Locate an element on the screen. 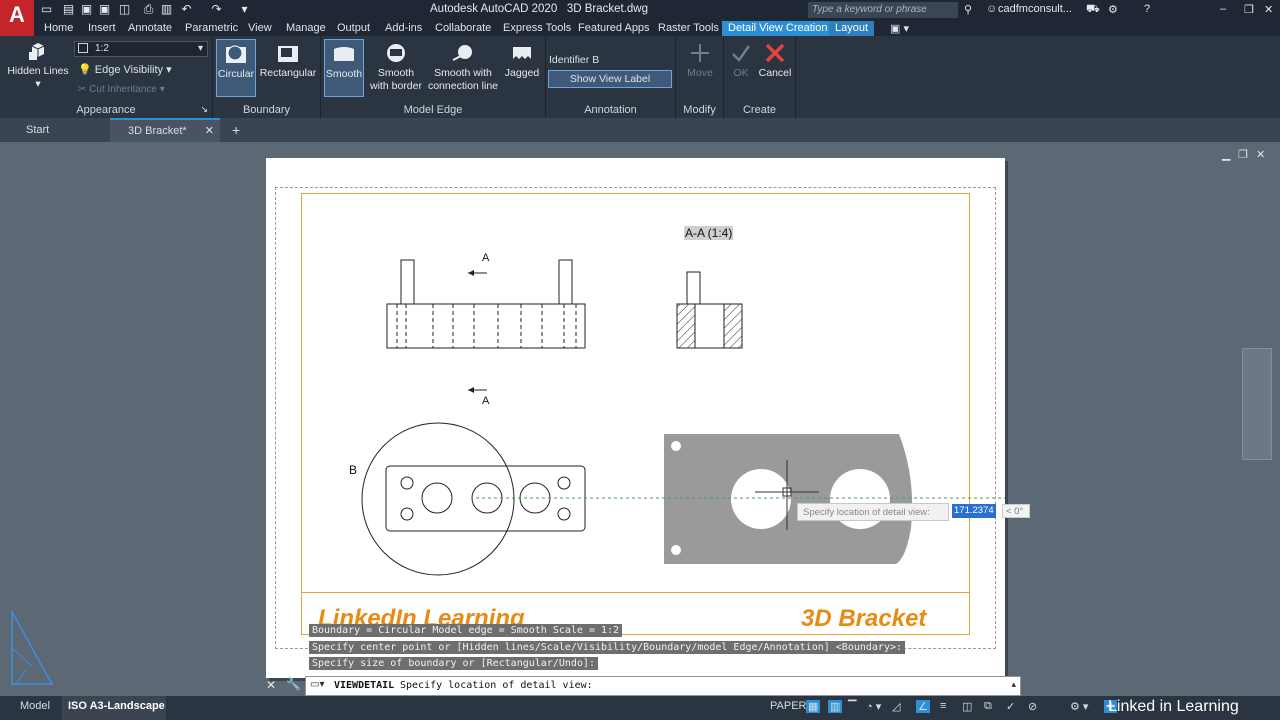 The image size is (1280, 720). close-icon: ✕ is located at coordinates (1268, 9).